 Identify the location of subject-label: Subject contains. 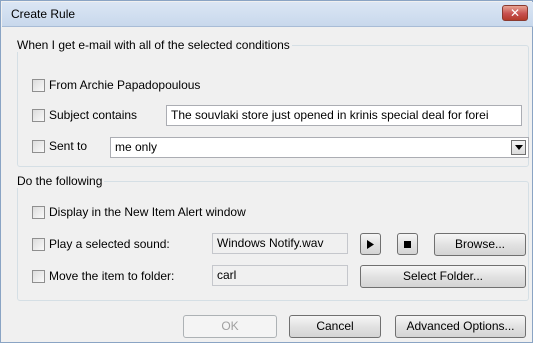
(93, 115).